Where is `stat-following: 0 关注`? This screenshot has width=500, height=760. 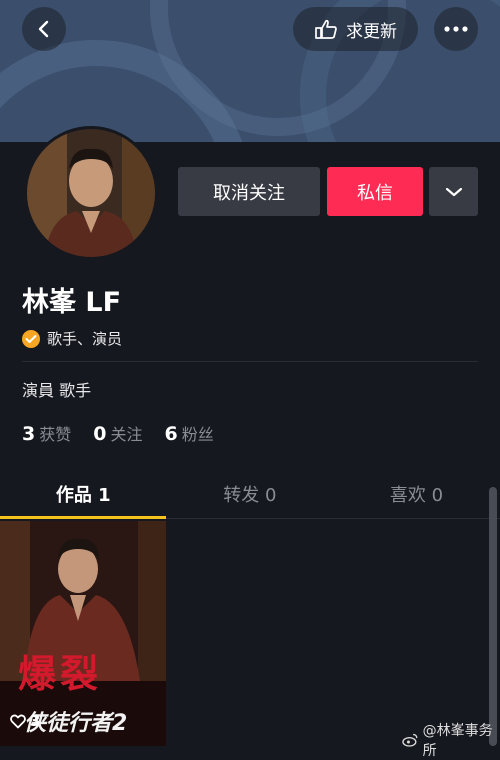 stat-following: 0 关注 is located at coordinates (117, 433).